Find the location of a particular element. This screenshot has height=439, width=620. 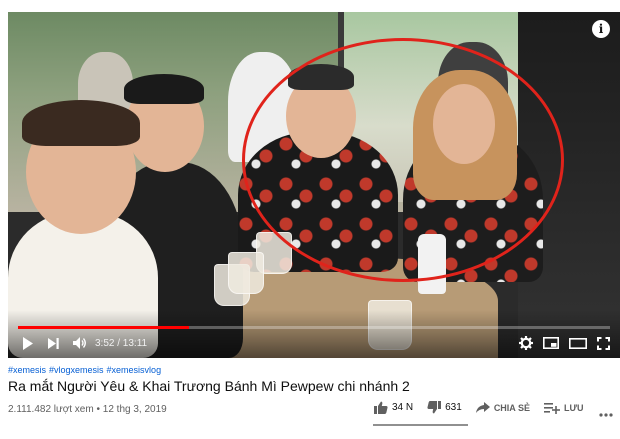

volume-icon is located at coordinates (80, 343).